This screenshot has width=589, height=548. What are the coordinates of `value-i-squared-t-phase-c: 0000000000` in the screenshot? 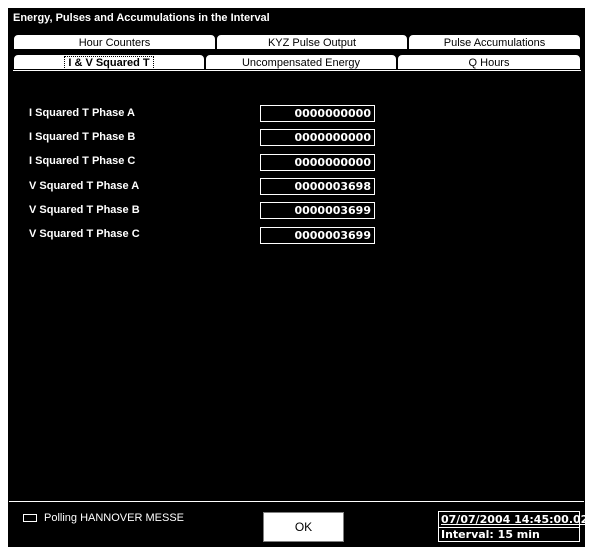 It's located at (317, 162).